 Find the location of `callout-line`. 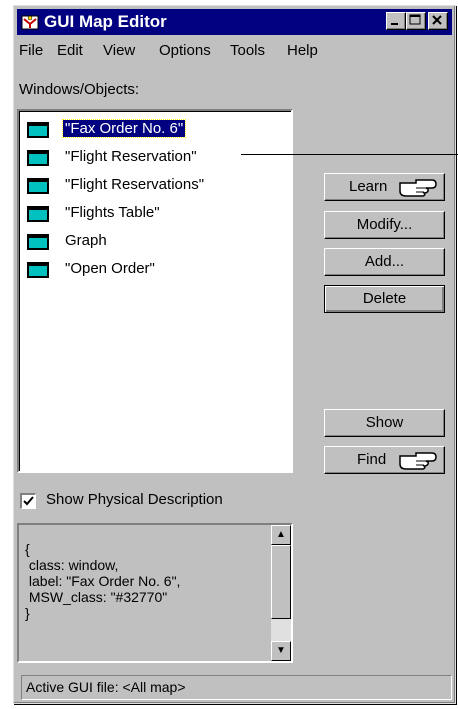

callout-line is located at coordinates (349, 154).